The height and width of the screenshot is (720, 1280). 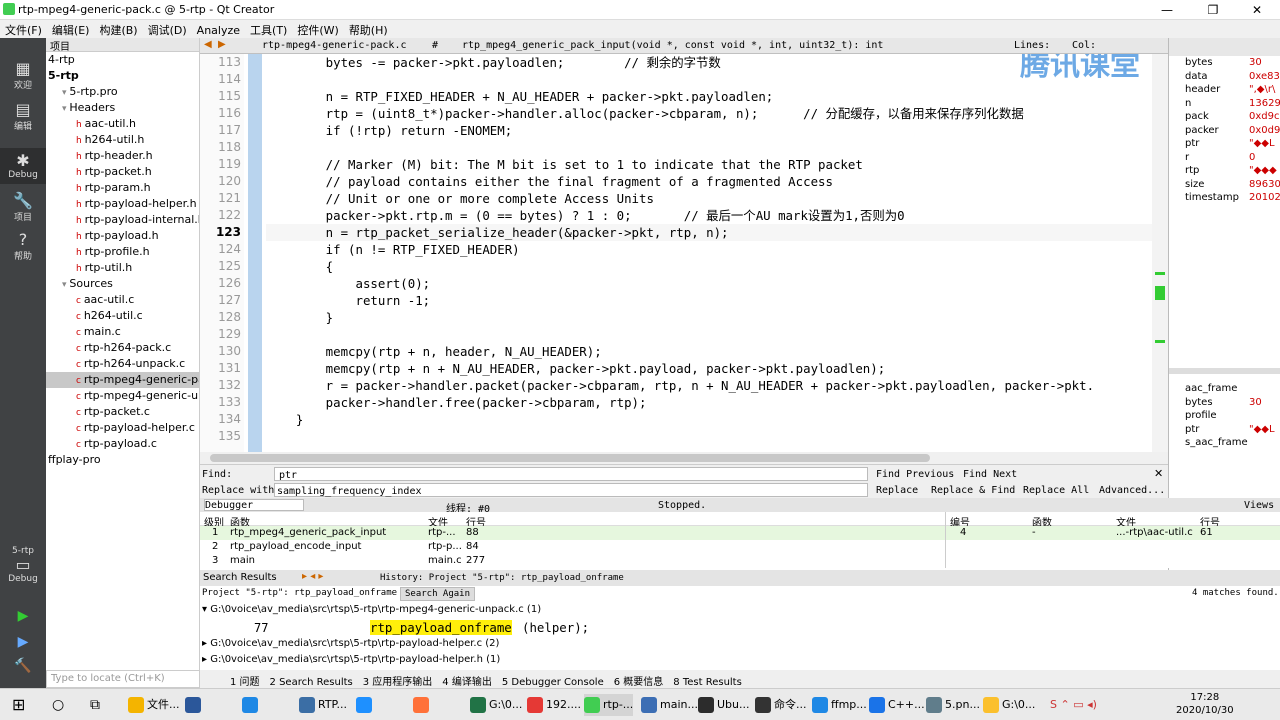 What do you see at coordinates (122, 348) in the screenshot?
I see `tree-item: c rtp-h264-pack.c` at bounding box center [122, 348].